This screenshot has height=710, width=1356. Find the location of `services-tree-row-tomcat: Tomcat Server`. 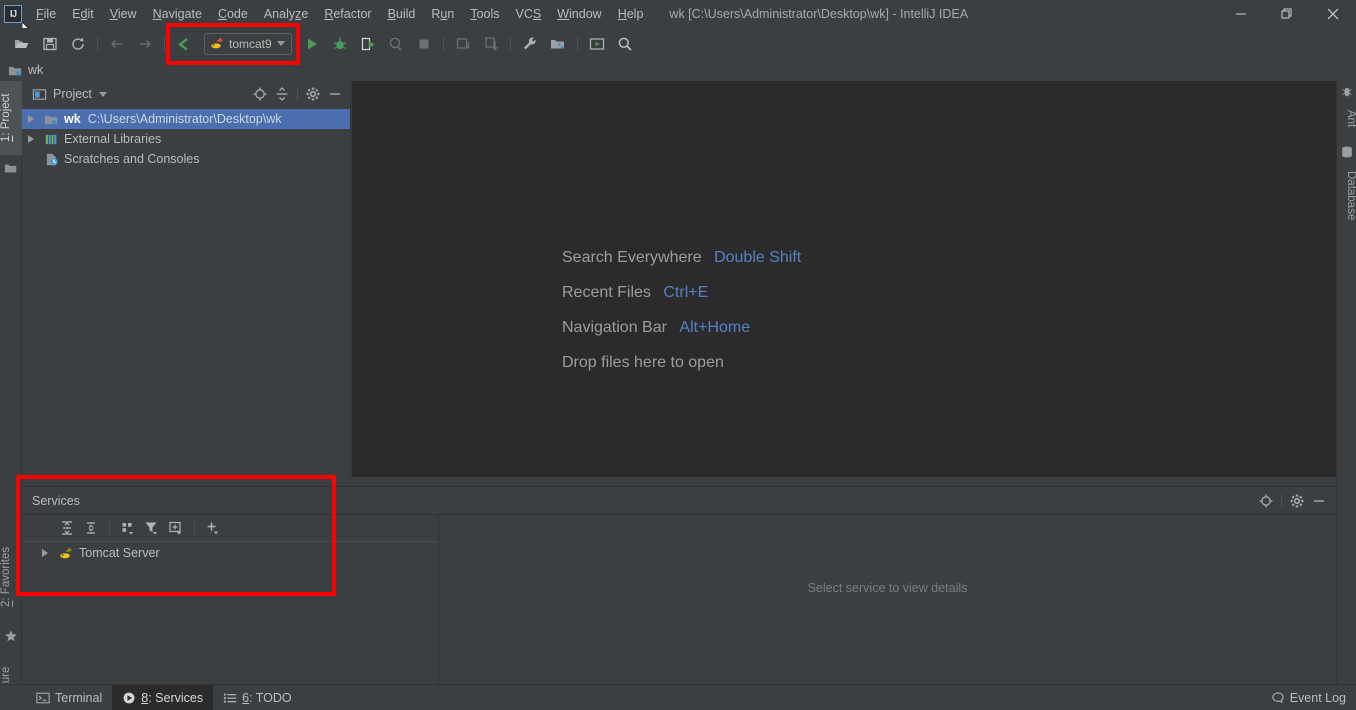

services-tree-row-tomcat: Tomcat Server is located at coordinates (230, 553).